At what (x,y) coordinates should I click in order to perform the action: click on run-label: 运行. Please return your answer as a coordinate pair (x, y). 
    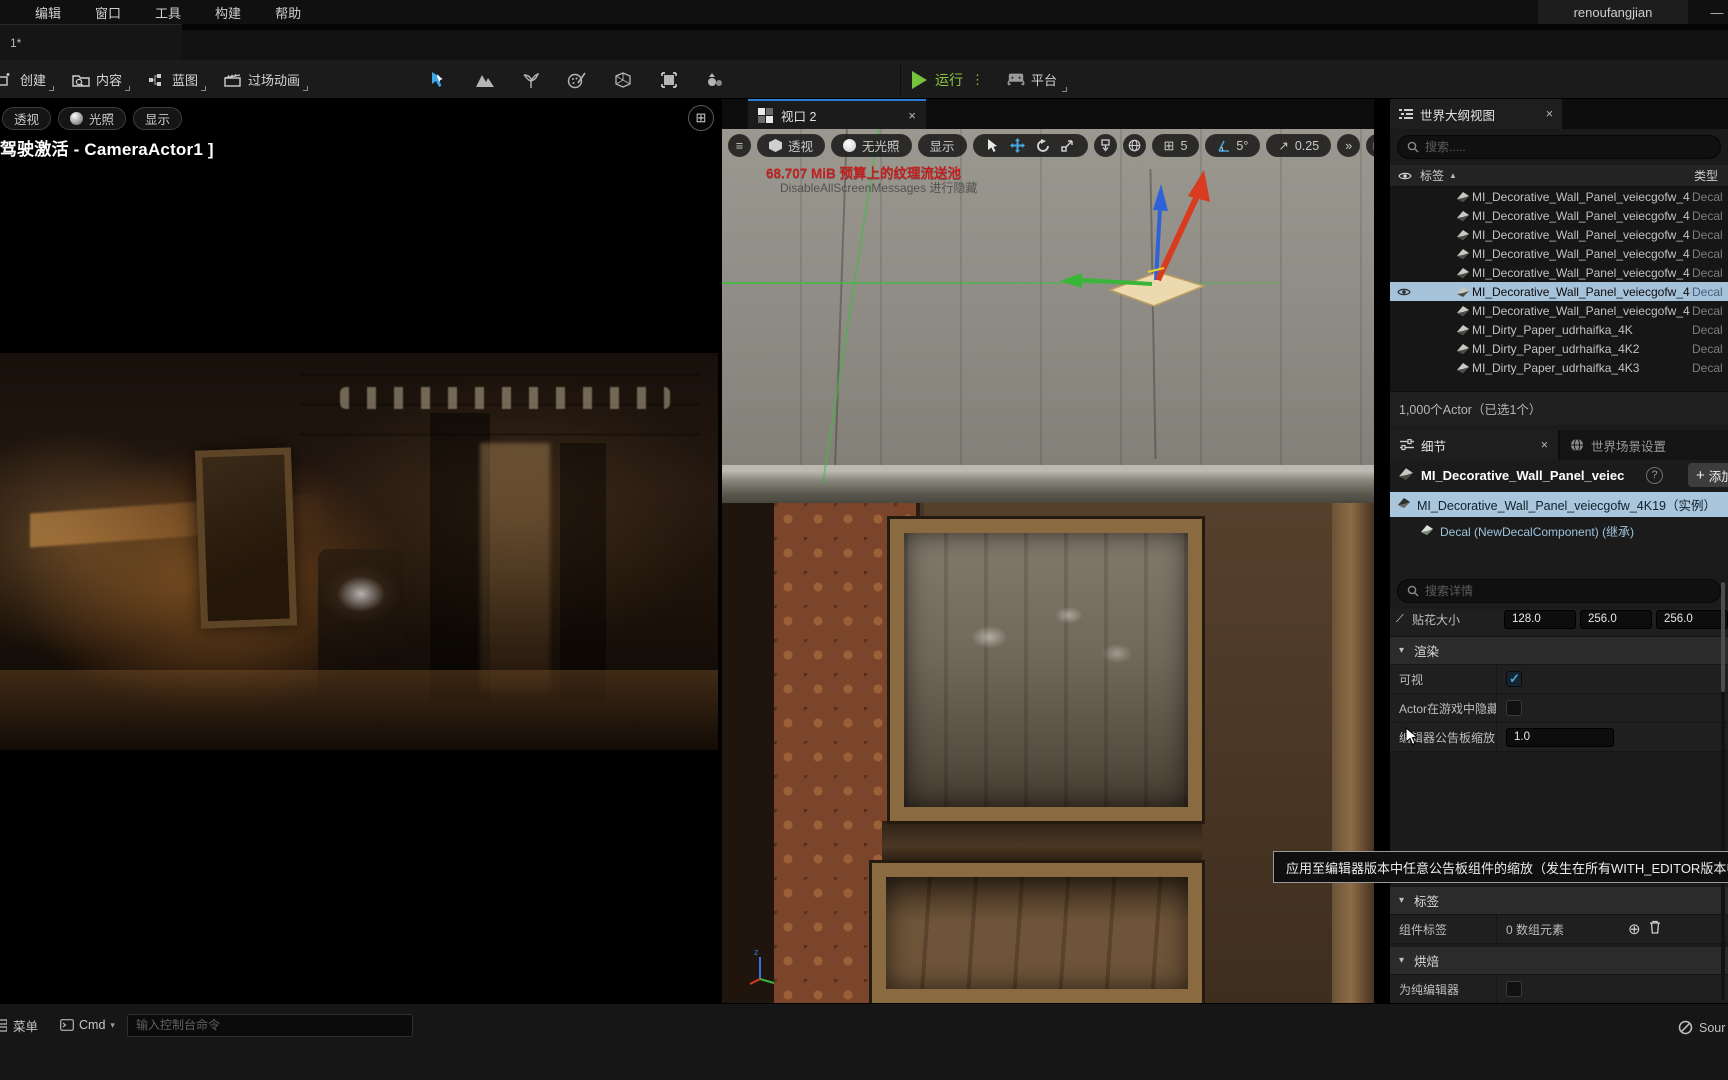
    Looking at the image, I should click on (949, 80).